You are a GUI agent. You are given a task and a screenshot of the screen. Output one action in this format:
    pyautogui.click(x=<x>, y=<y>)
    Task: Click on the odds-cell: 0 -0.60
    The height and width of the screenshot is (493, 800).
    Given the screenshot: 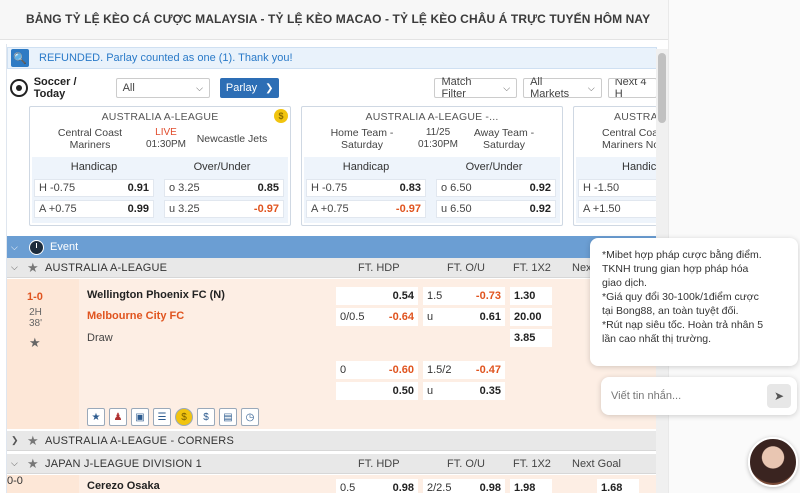 What is the action you would take?
    pyautogui.click(x=377, y=370)
    